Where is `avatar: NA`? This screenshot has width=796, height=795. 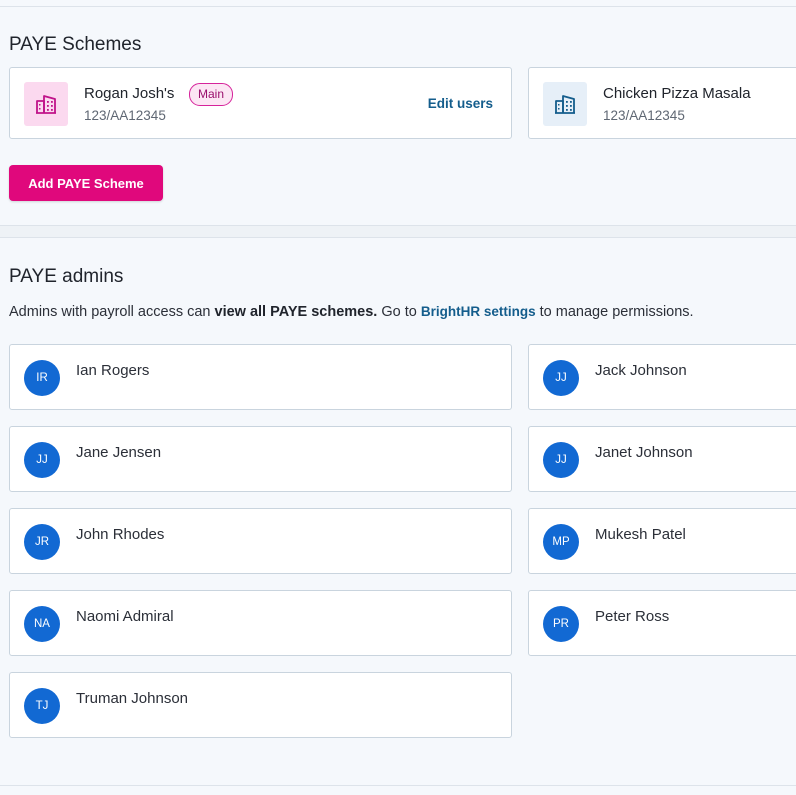 avatar: NA is located at coordinates (42, 624).